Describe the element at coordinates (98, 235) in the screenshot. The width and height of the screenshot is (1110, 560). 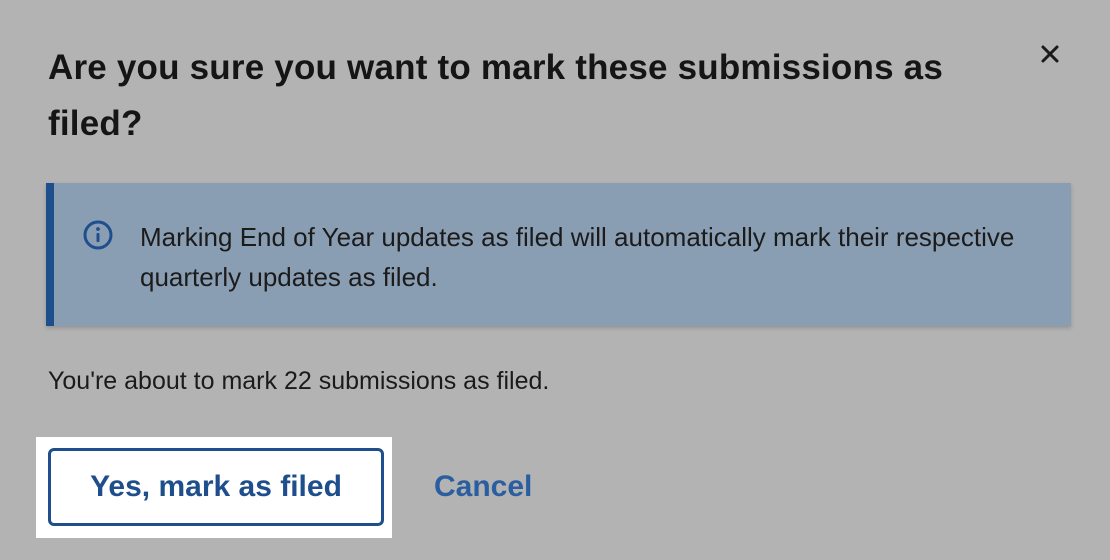
I see `info-icon` at that location.